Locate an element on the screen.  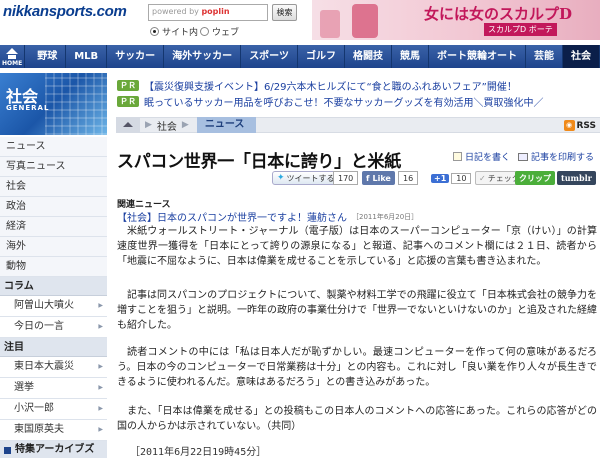
print-article-label: 記事を印刷する is located at coordinates (563, 158).